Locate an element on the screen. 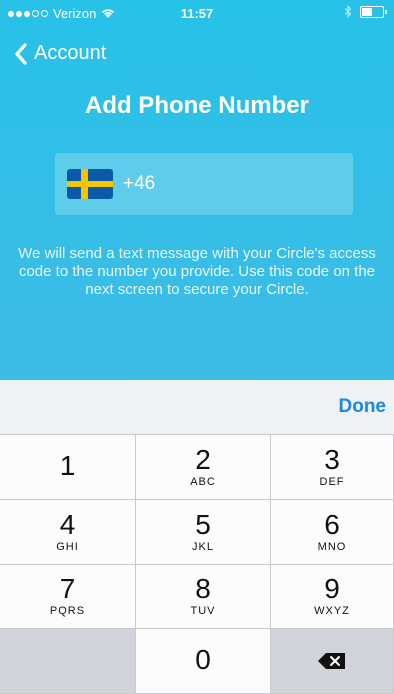 This screenshot has width=394, height=694. key-letters: WXYZ is located at coordinates (332, 611).